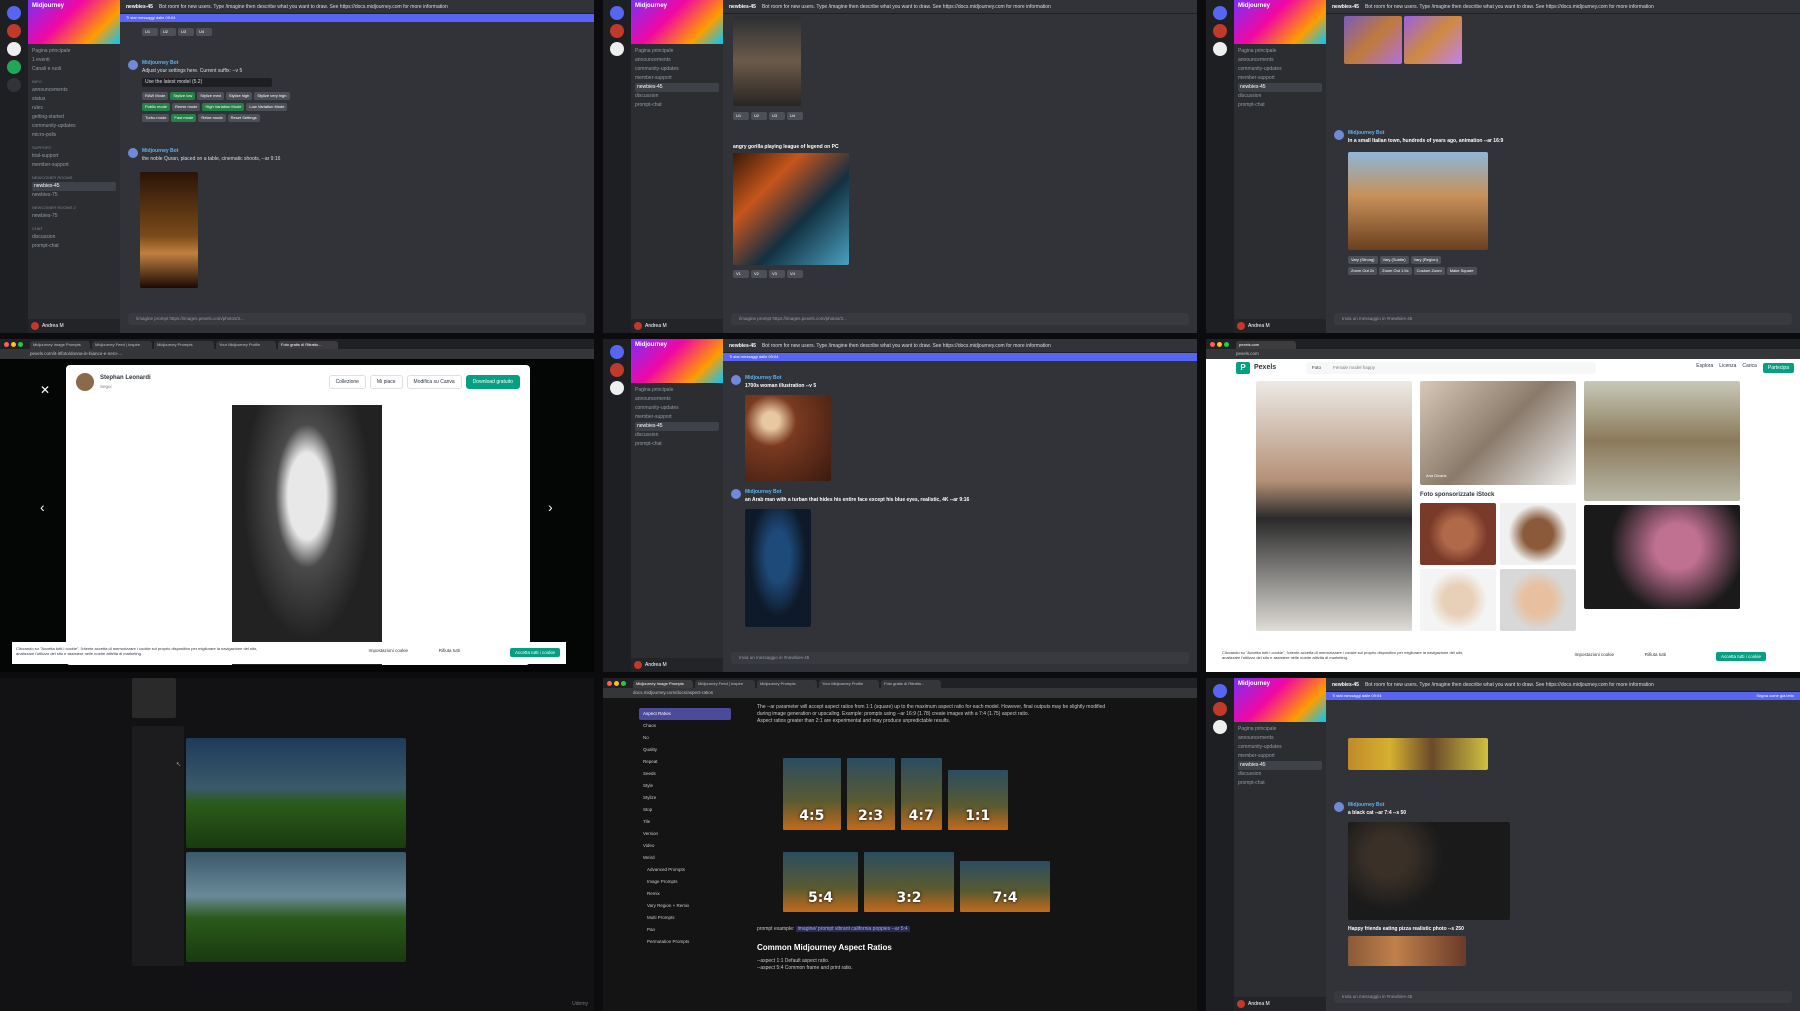 The image size is (1800, 1011). What do you see at coordinates (534, 652) in the screenshot?
I see `accept-cookies-button: Accetta tutti i cookie` at bounding box center [534, 652].